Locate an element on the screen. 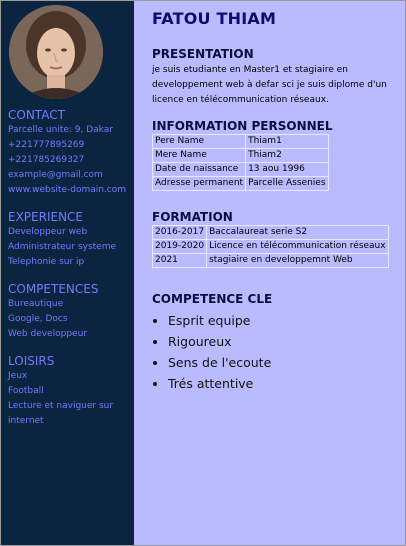  info-value: Thiam2 is located at coordinates (287, 155).